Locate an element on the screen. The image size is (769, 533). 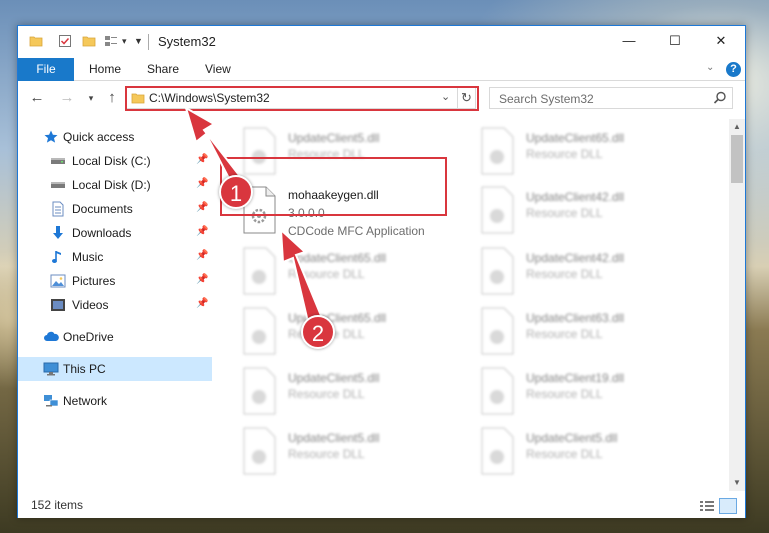
search-icon is located at coordinates (720, 98).